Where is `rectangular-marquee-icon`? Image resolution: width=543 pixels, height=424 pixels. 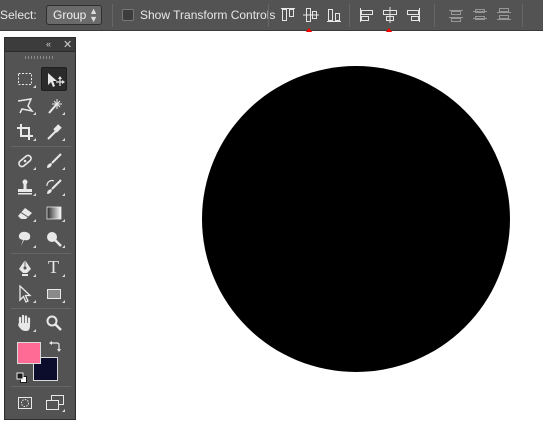 rectangular-marquee-icon is located at coordinates (25, 79).